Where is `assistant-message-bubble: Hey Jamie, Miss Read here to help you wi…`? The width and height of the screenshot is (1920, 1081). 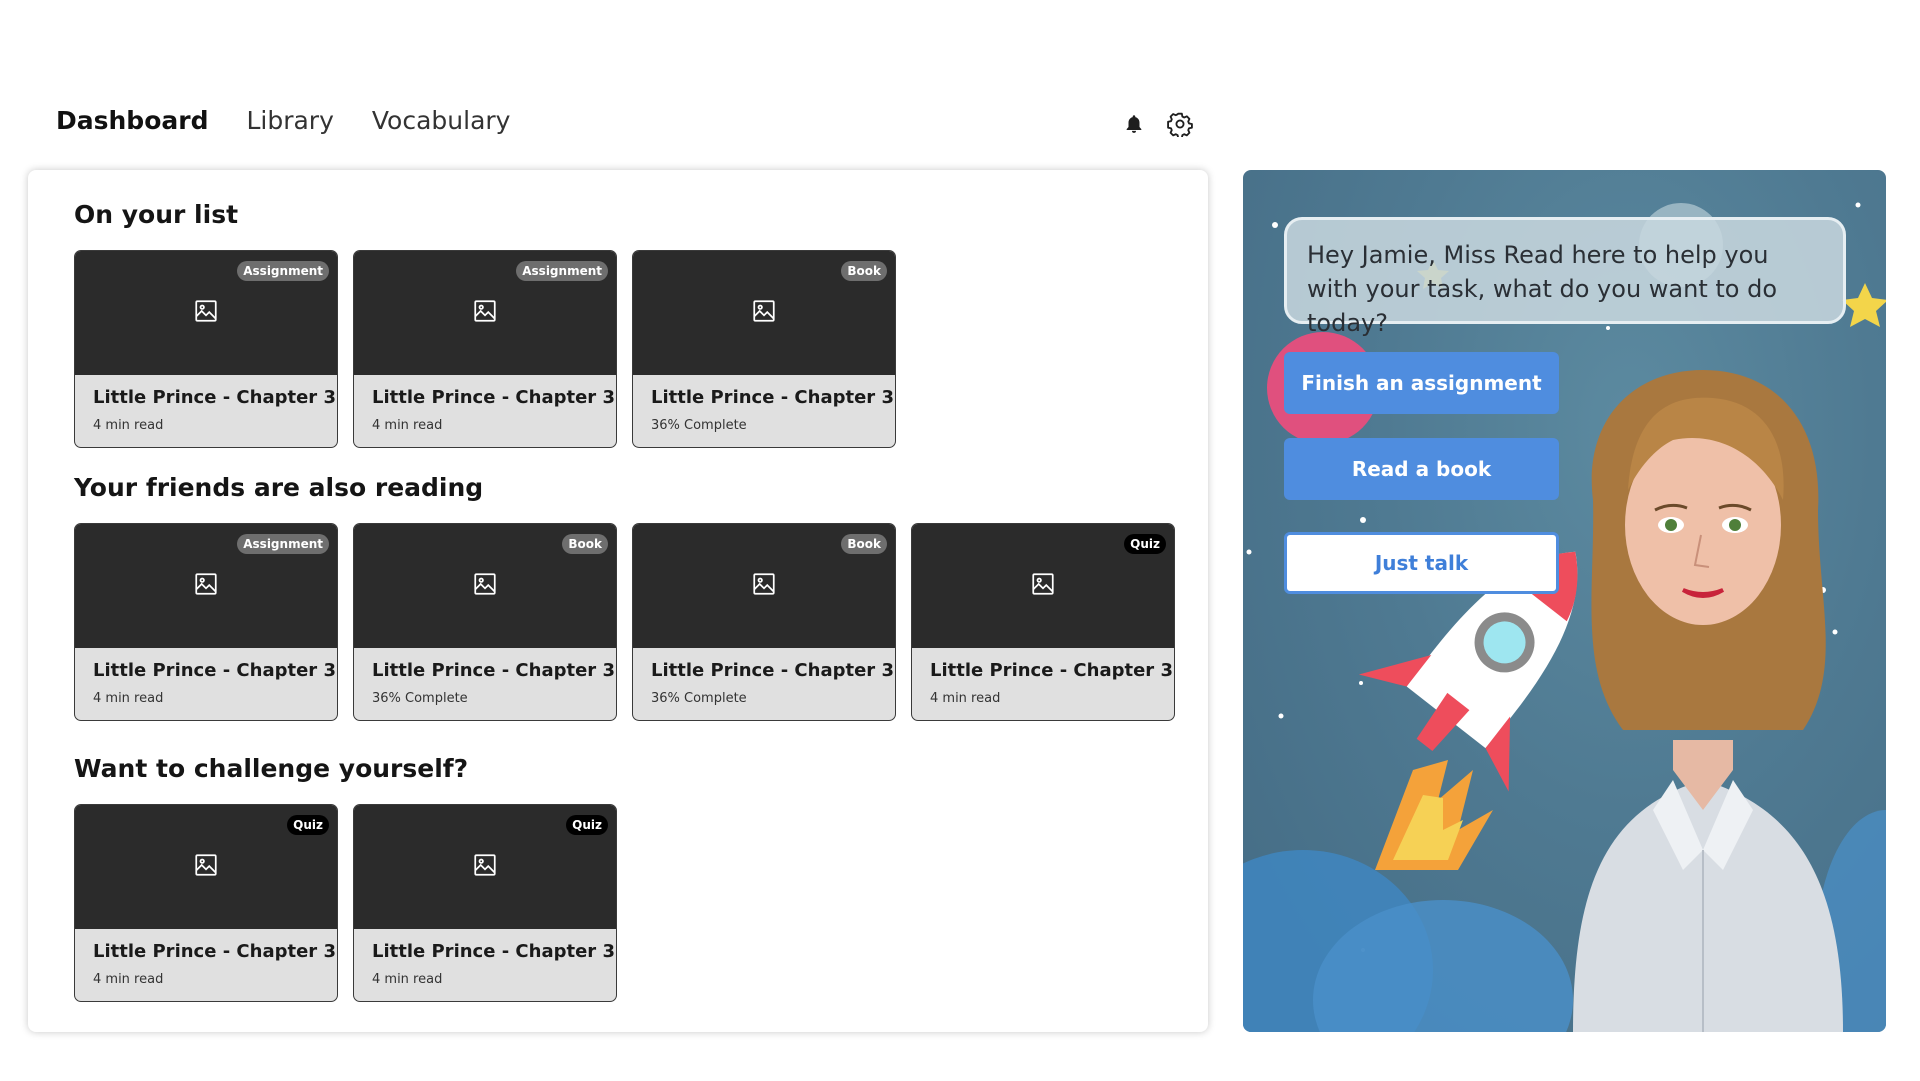
assistant-message-bubble: Hey Jamie, Miss Read here to help you wi… is located at coordinates (1565, 277).